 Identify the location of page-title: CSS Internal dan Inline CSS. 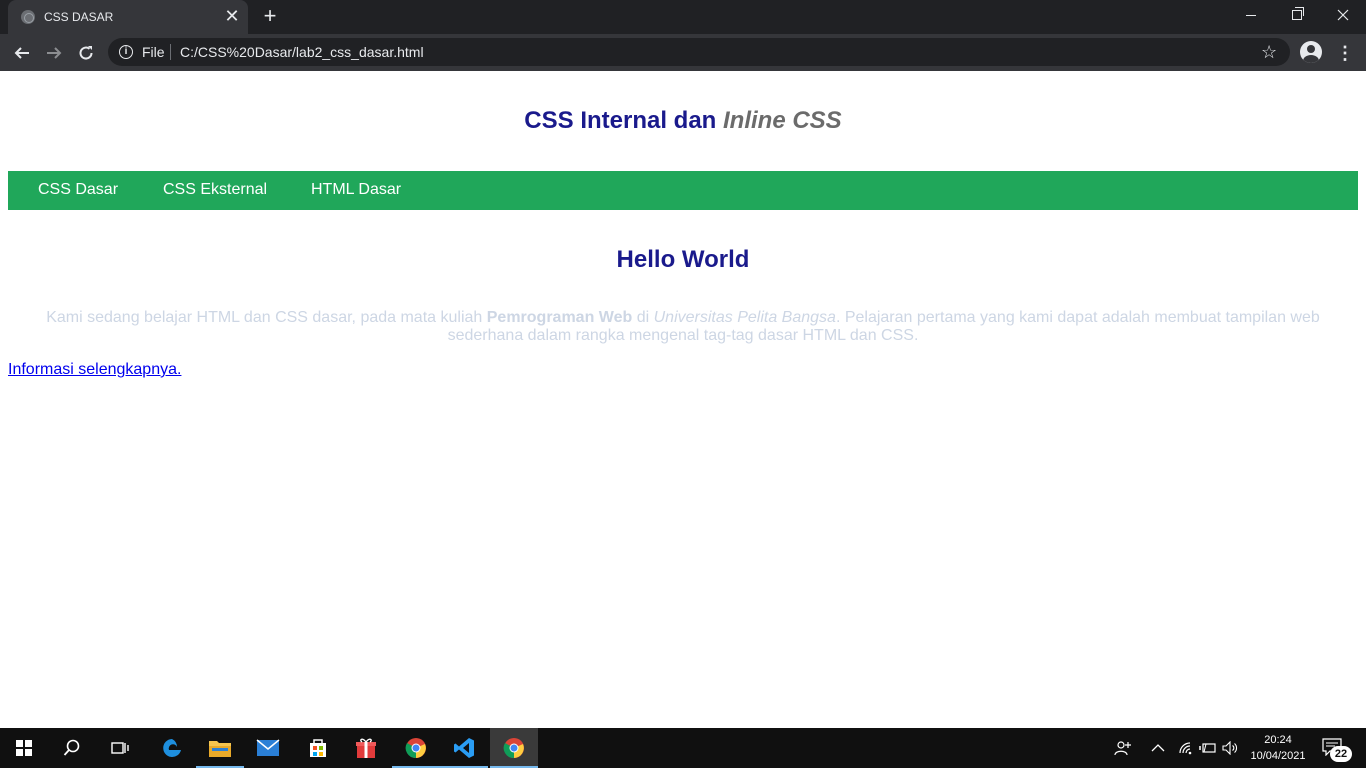
(683, 121).